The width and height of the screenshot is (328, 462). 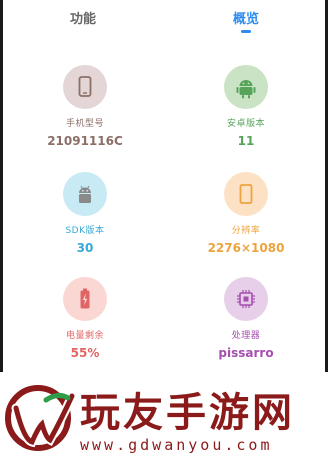 I want to click on battery-icon, so click(x=85, y=299).